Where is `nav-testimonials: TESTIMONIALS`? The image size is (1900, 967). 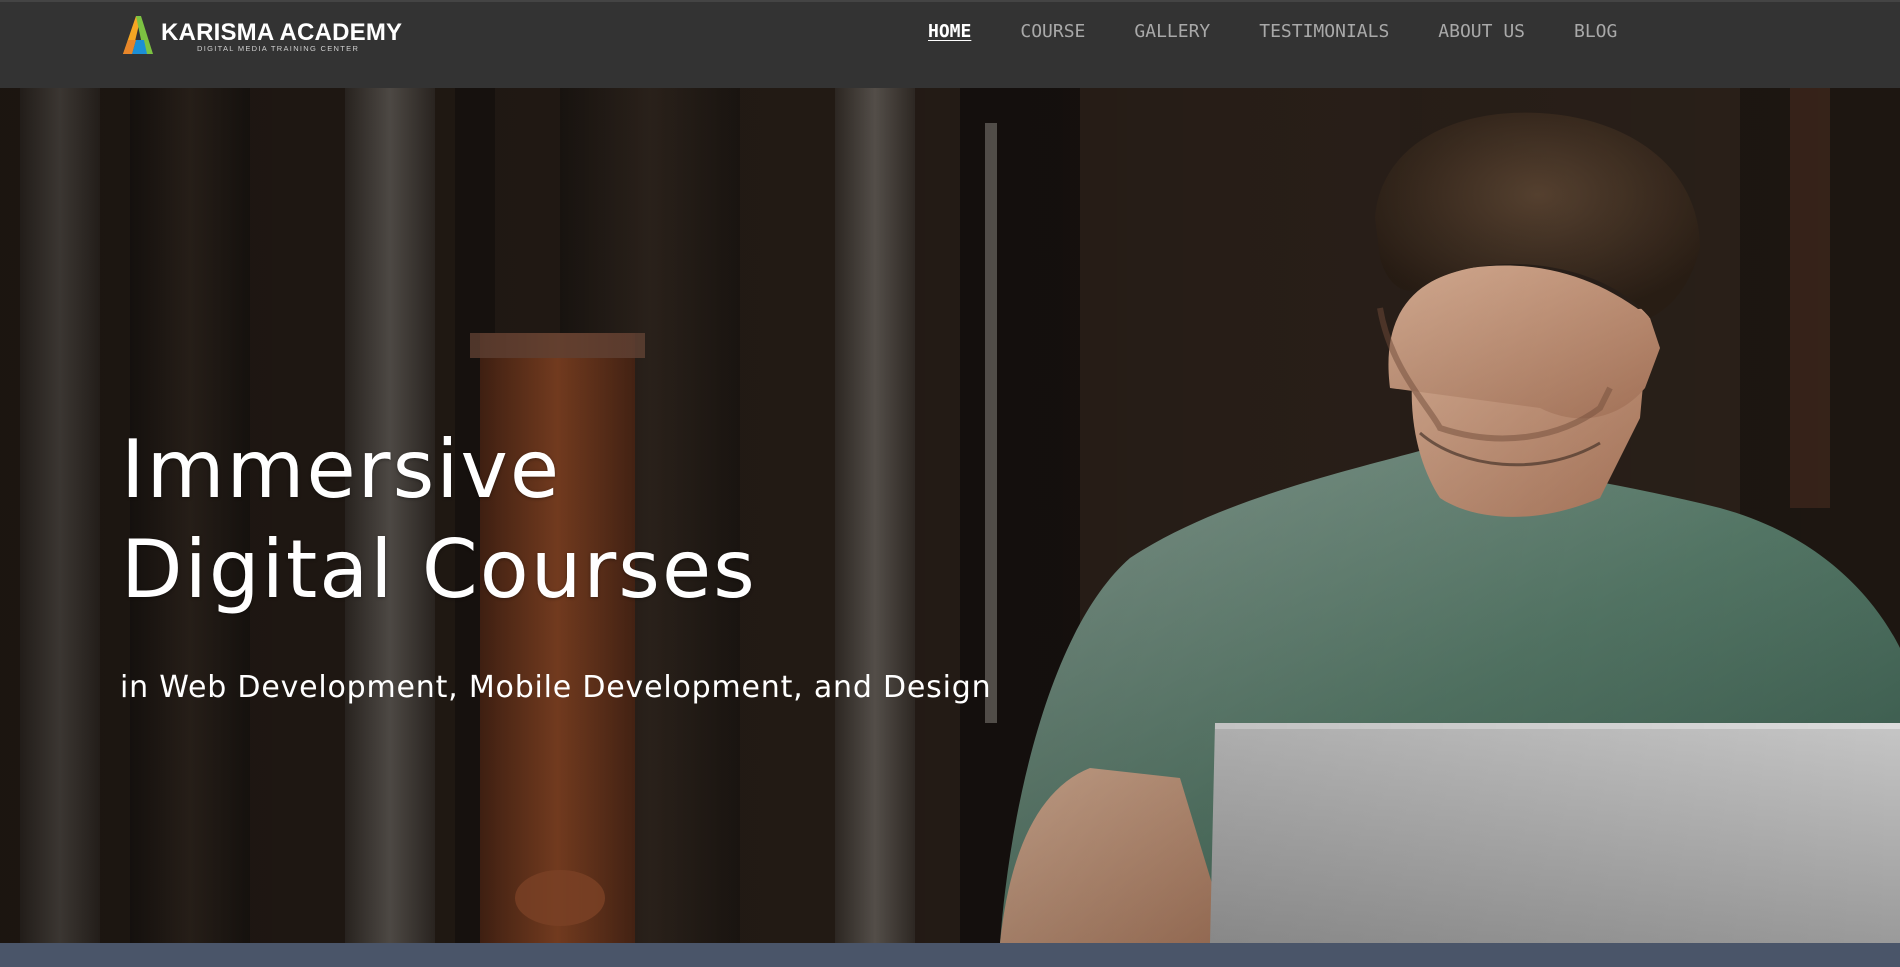
nav-testimonials: TESTIMONIALS is located at coordinates (1324, 32).